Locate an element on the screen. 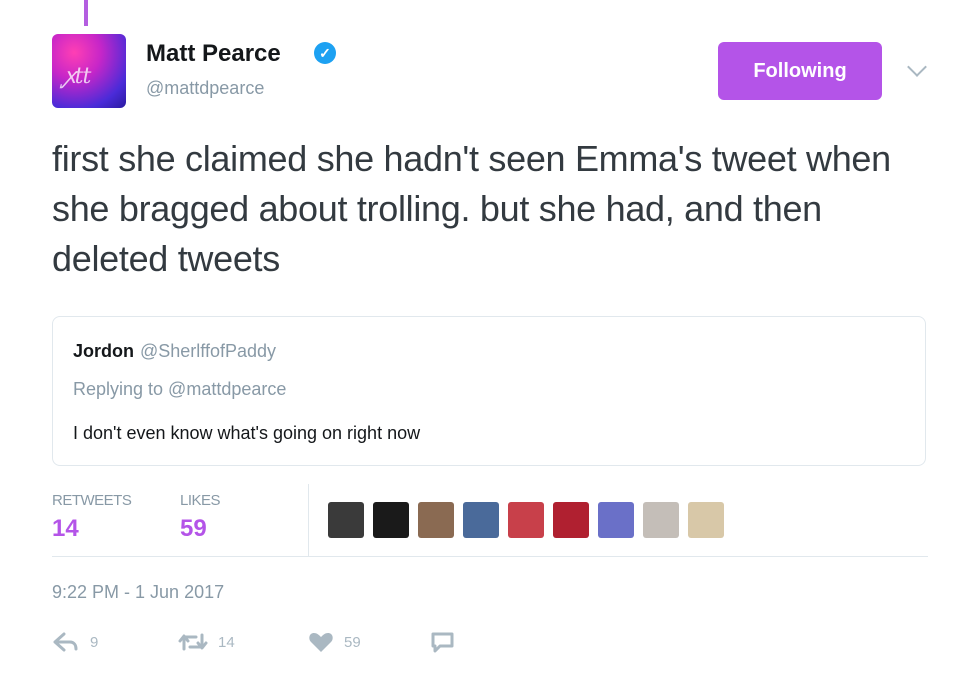 The width and height of the screenshot is (980, 698). quoted-replying-to: Replying to @mattdpearce is located at coordinates (180, 389).